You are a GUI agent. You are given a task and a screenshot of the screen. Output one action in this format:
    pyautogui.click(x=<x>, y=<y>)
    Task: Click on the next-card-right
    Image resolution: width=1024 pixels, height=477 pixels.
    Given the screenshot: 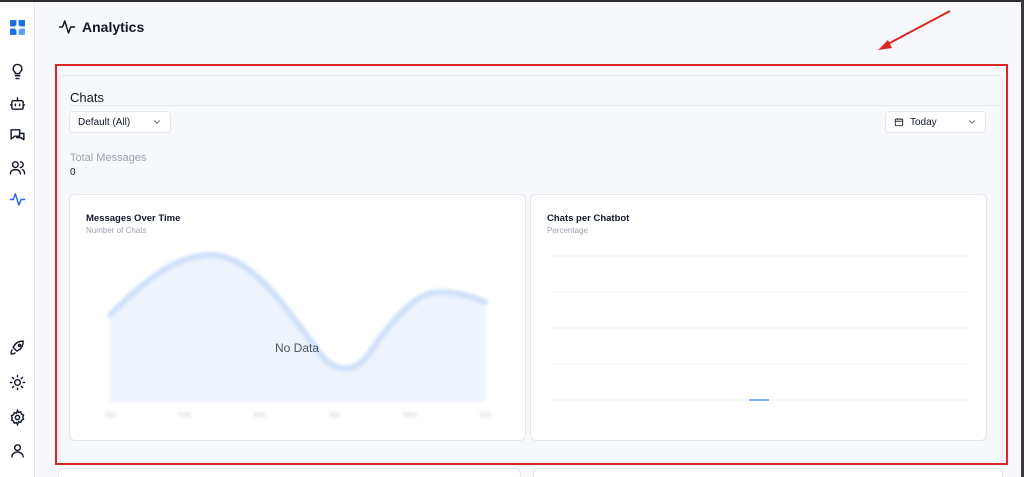 What is the action you would take?
    pyautogui.click(x=768, y=472)
    